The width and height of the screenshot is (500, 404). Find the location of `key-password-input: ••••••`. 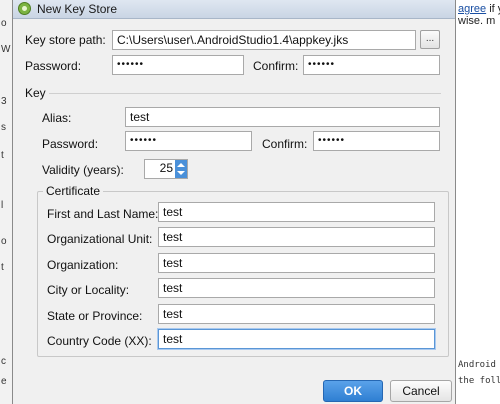

key-password-input: •••••• is located at coordinates (188, 141).